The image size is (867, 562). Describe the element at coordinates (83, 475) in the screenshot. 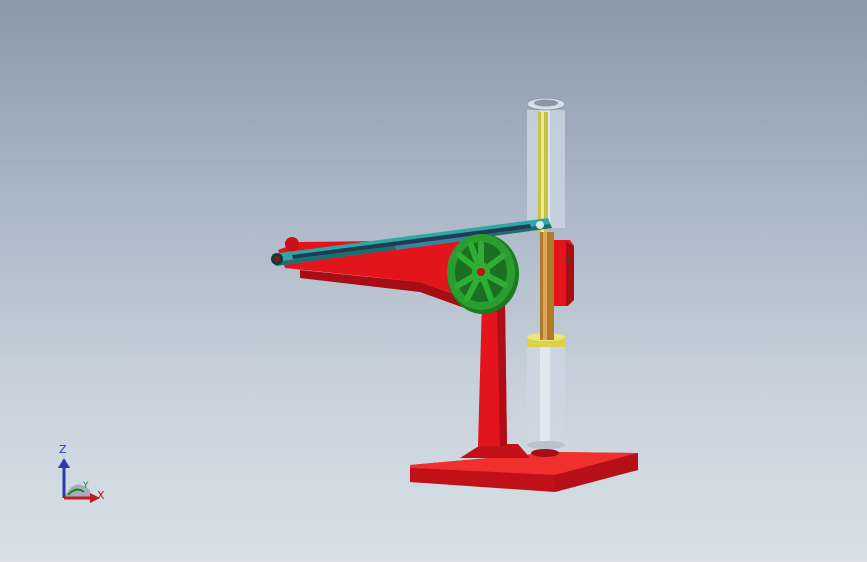

I see `orientation-triad: Z Y X` at that location.